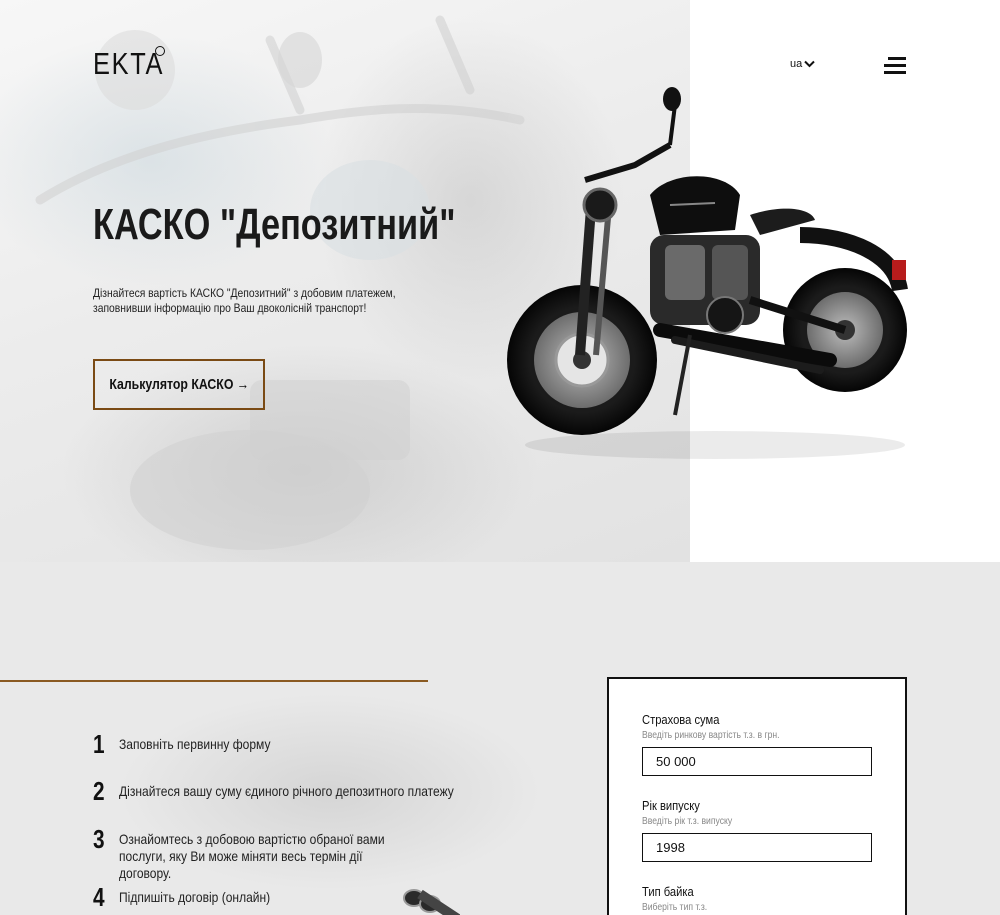 The image size is (1000, 915). Describe the element at coordinates (687, 821) in the screenshot. I see `year-hint: Введіть рік т.з. випуску` at that location.